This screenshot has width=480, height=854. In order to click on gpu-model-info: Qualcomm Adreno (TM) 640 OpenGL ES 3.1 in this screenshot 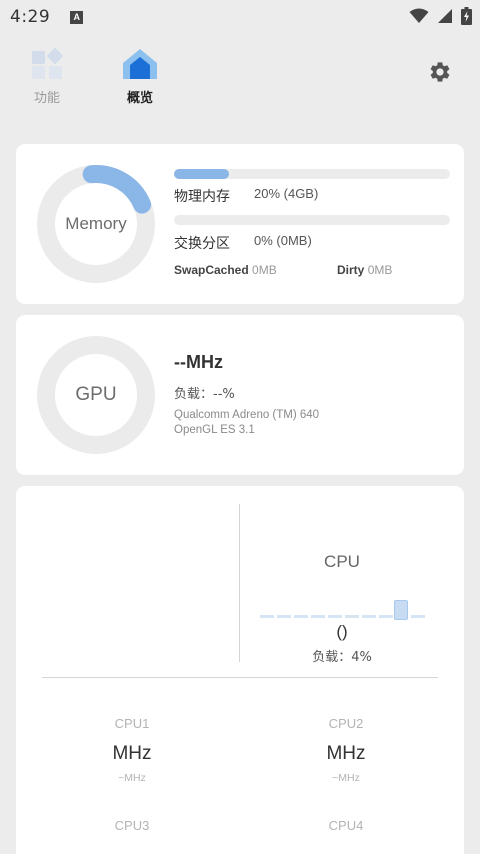, I will do `click(246, 423)`.